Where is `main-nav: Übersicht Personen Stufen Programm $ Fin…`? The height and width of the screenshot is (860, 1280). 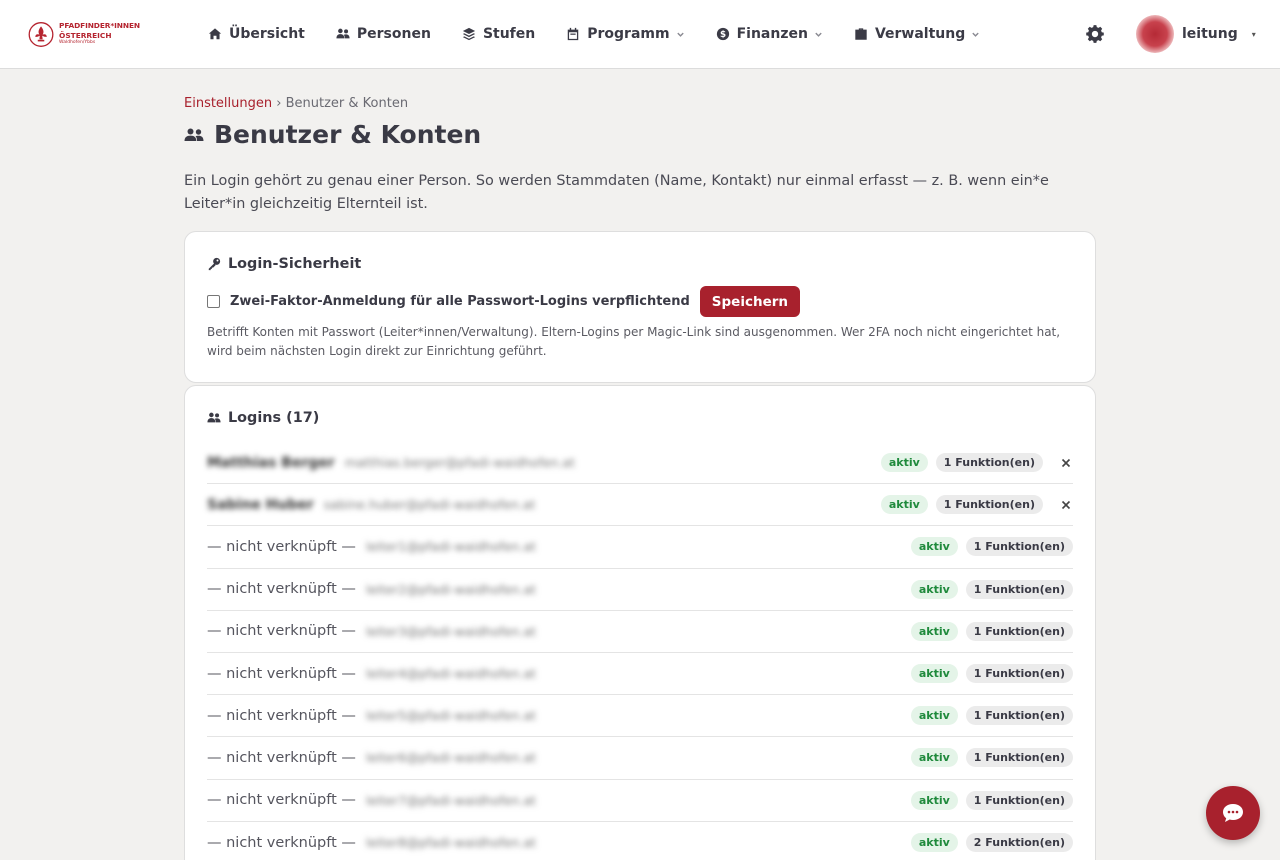
main-nav: Übersicht Personen Stufen Programm $ Fin… is located at coordinates (609, 34).